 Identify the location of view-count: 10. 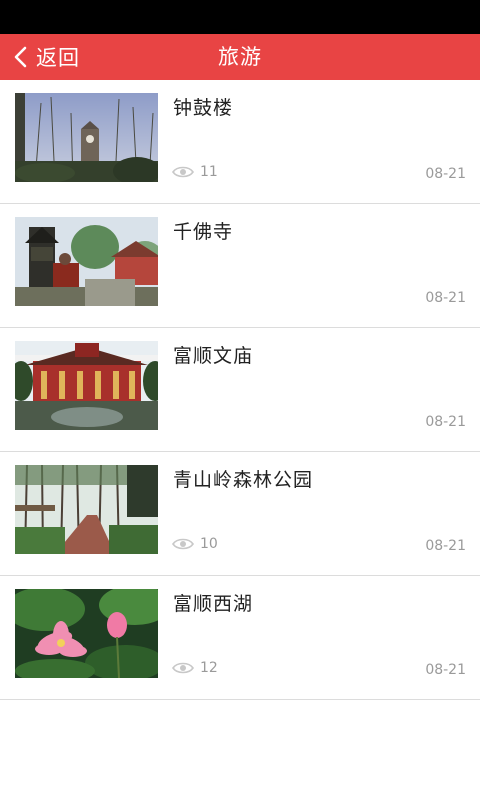
(195, 544).